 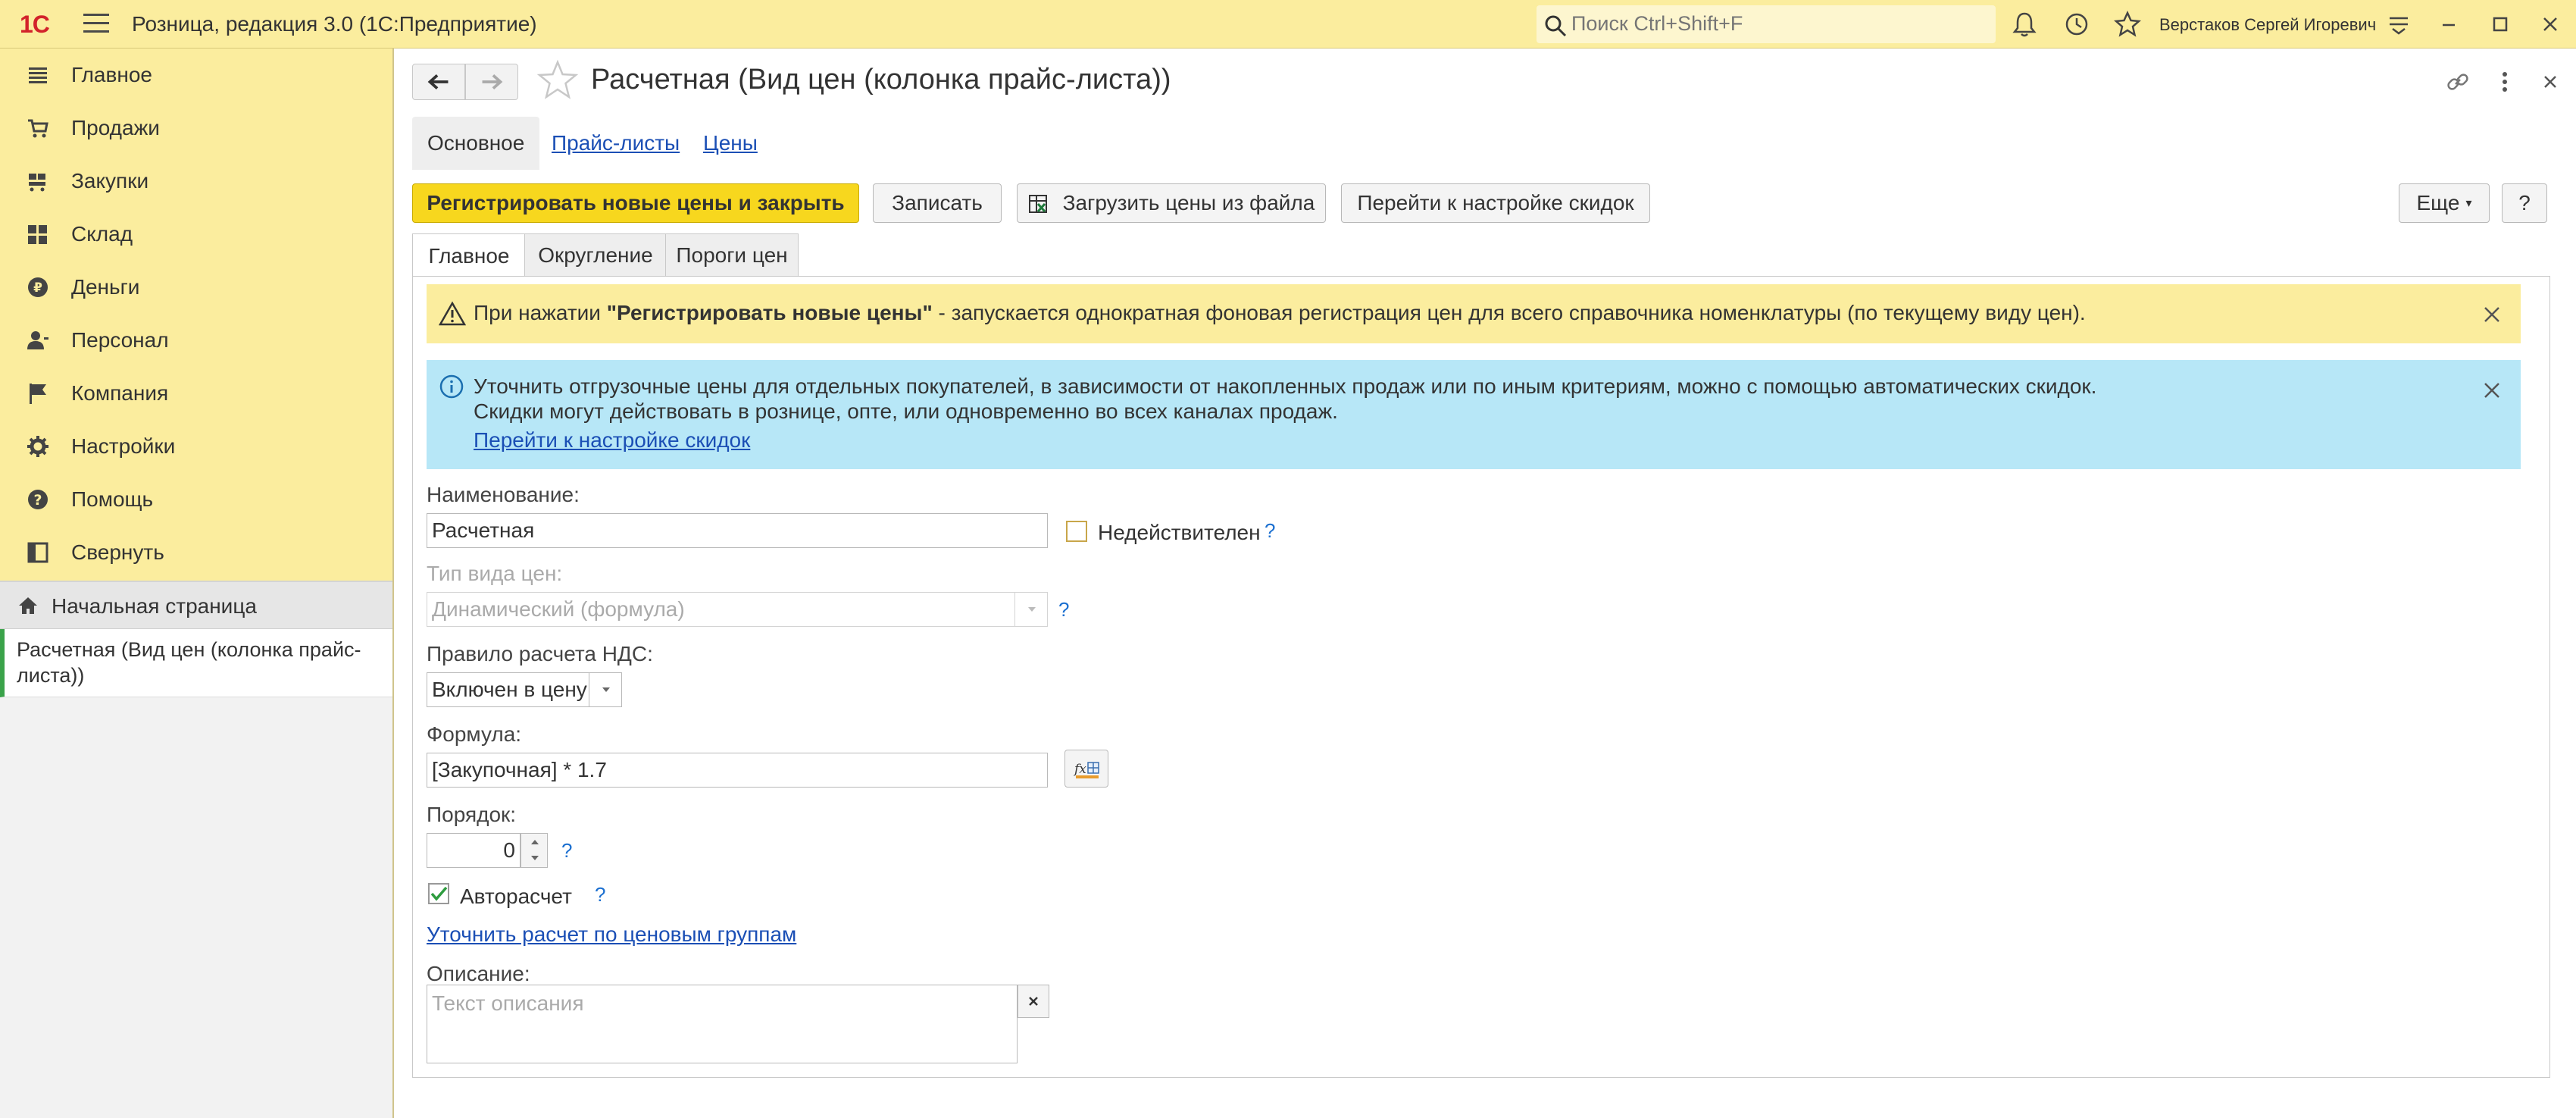 What do you see at coordinates (1775, 24) in the screenshot?
I see `search-input` at bounding box center [1775, 24].